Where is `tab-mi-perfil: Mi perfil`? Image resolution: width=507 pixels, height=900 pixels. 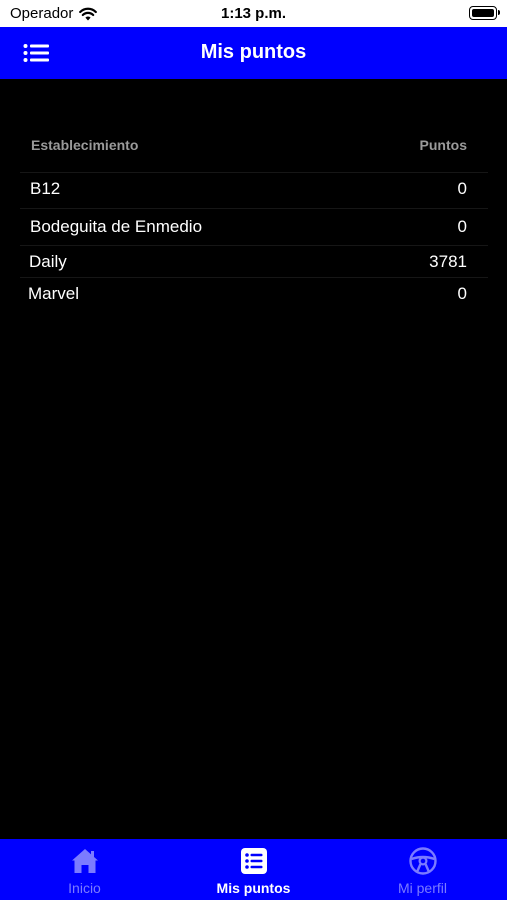 tab-mi-perfil: Mi perfil is located at coordinates (422, 869).